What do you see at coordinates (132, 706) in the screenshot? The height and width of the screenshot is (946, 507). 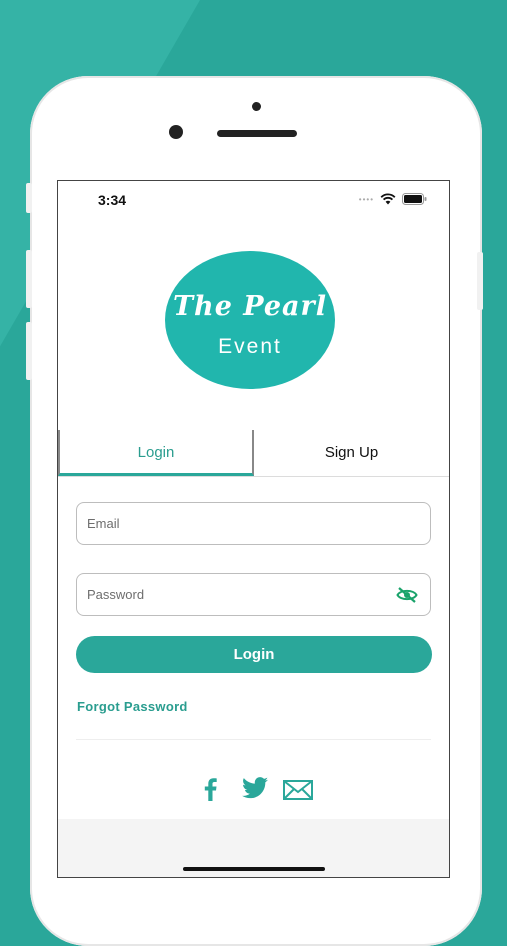 I see `forgot-password-link: Forgot Password` at bounding box center [132, 706].